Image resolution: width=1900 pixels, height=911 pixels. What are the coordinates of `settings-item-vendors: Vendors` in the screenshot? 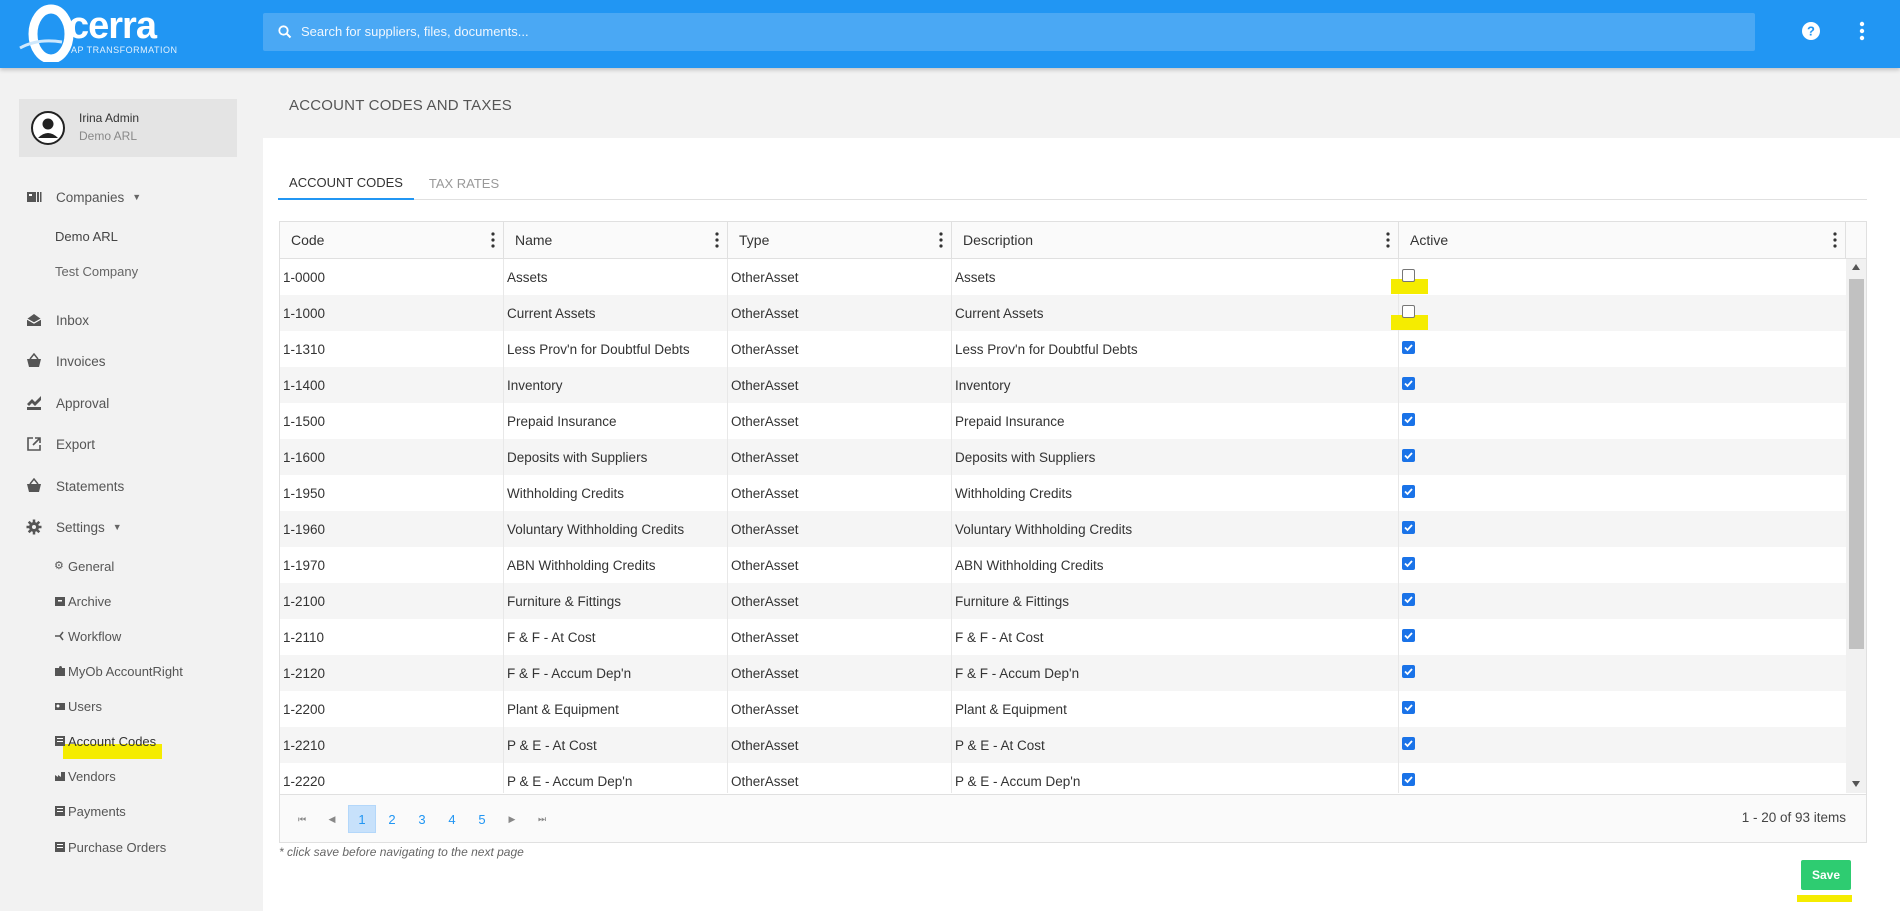 It's located at (85, 776).